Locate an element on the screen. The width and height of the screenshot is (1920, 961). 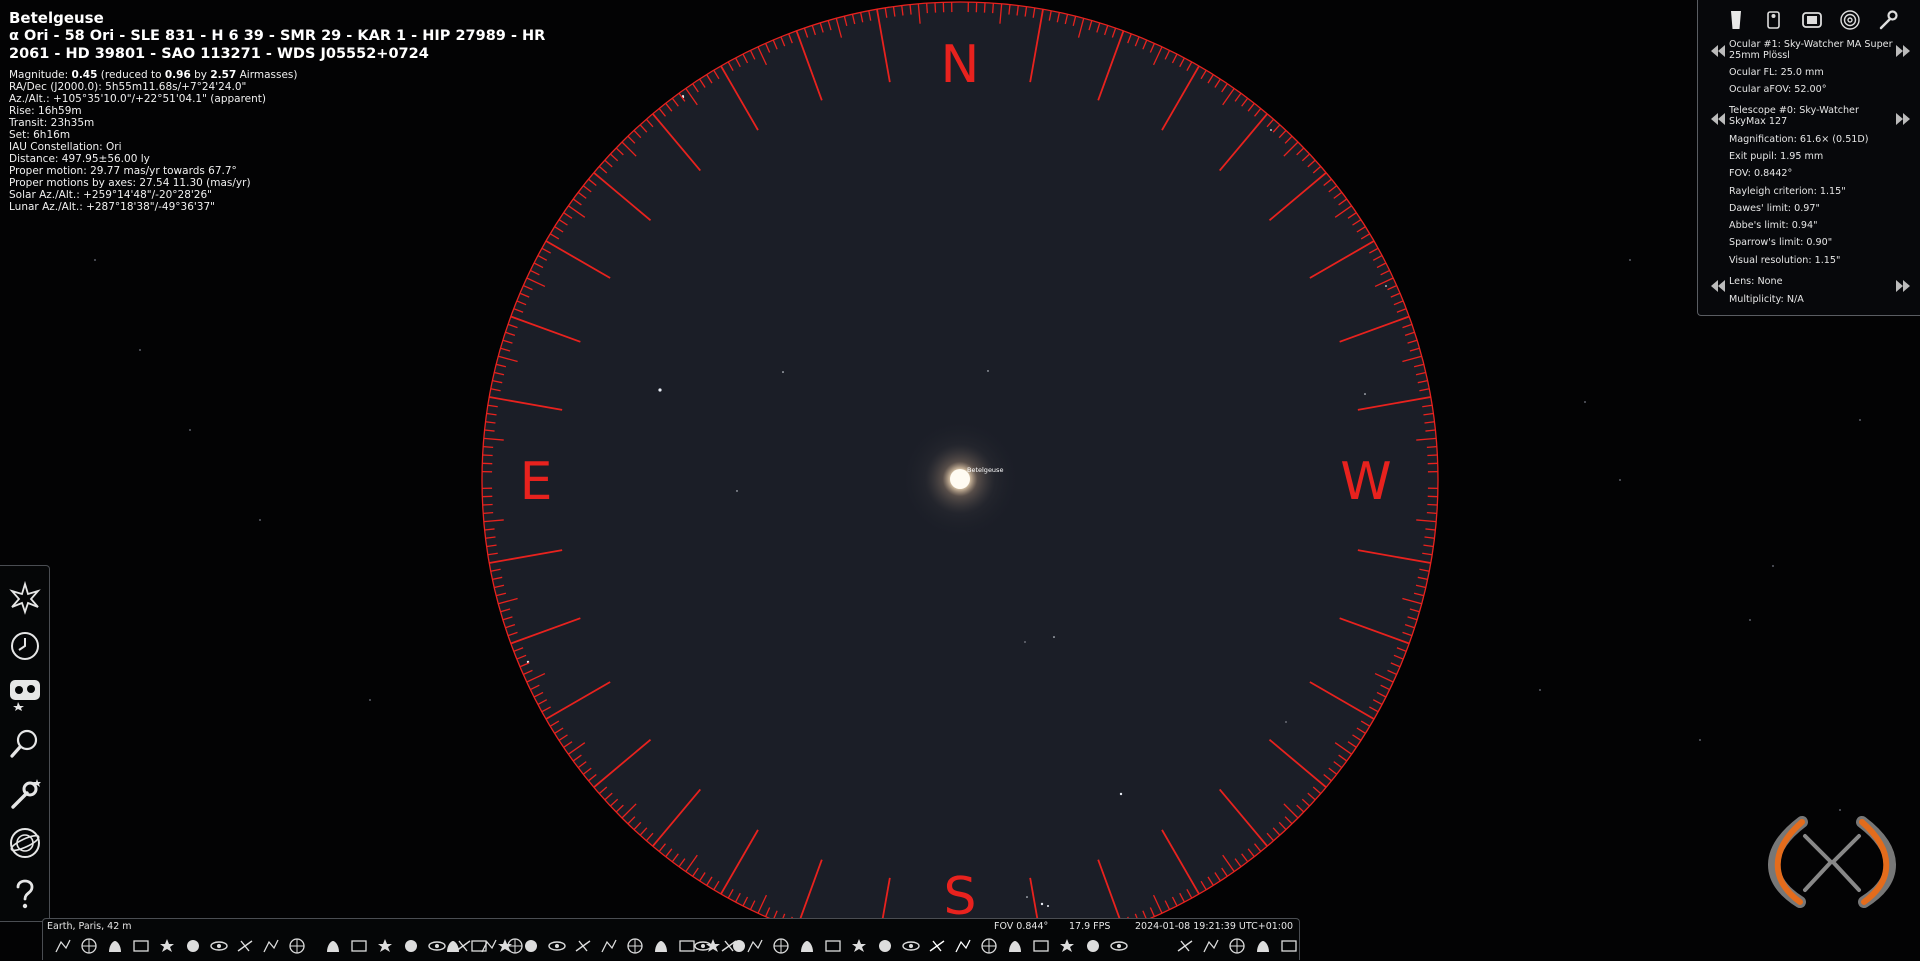
configuration-icon is located at coordinates (25, 794).